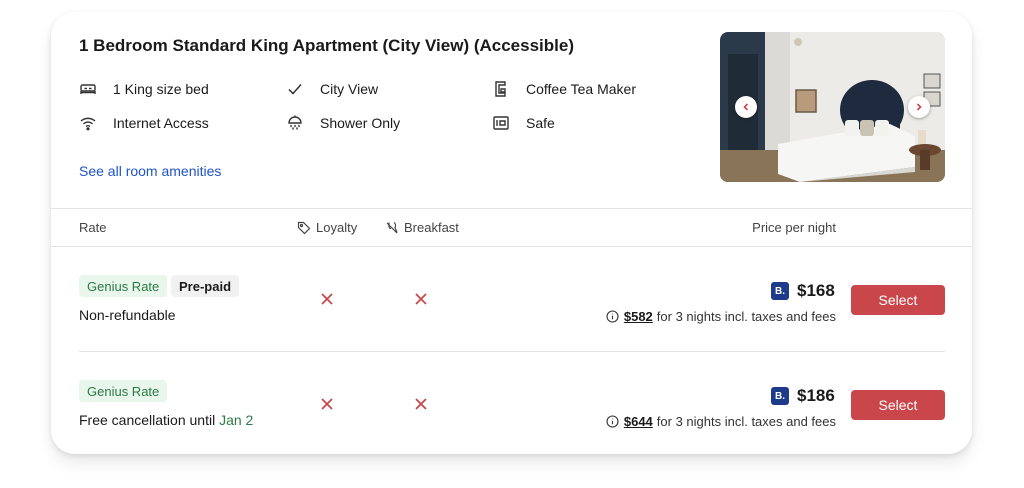 The height and width of the screenshot is (488, 1024). Describe the element at coordinates (638, 316) in the screenshot. I see `total-amount: $582` at that location.